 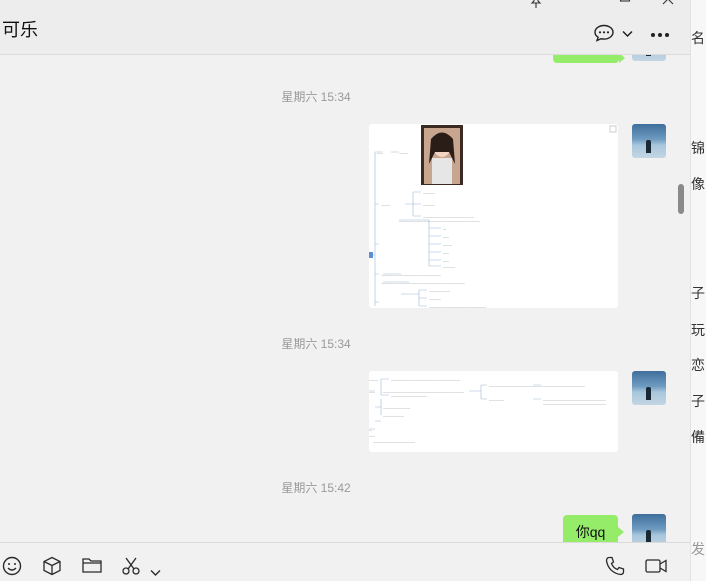 What do you see at coordinates (590, 532) in the screenshot?
I see `message-text: 你qq` at bounding box center [590, 532].